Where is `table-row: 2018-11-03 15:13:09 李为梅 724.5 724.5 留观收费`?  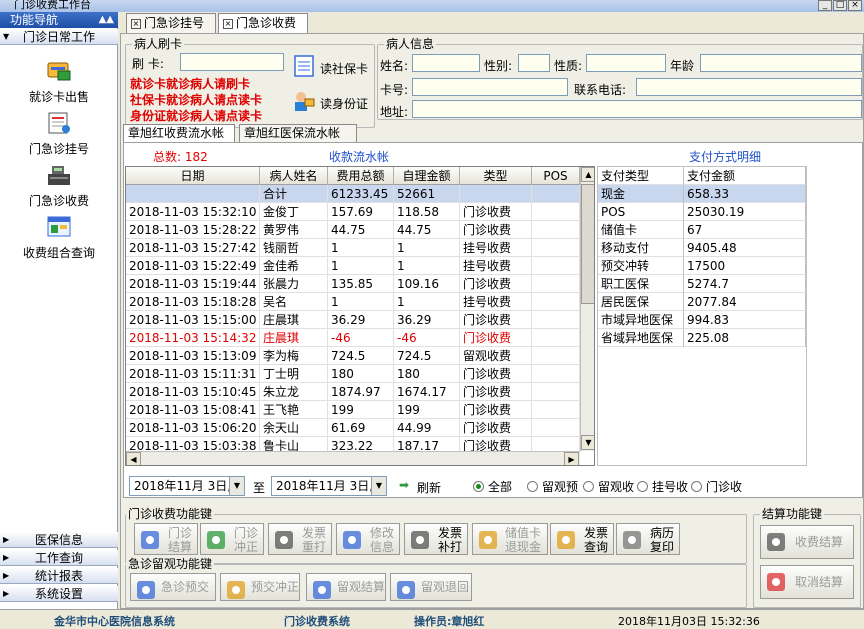 table-row: 2018-11-03 15:13:09 李为梅 724.5 724.5 留观收费 is located at coordinates (353, 356).